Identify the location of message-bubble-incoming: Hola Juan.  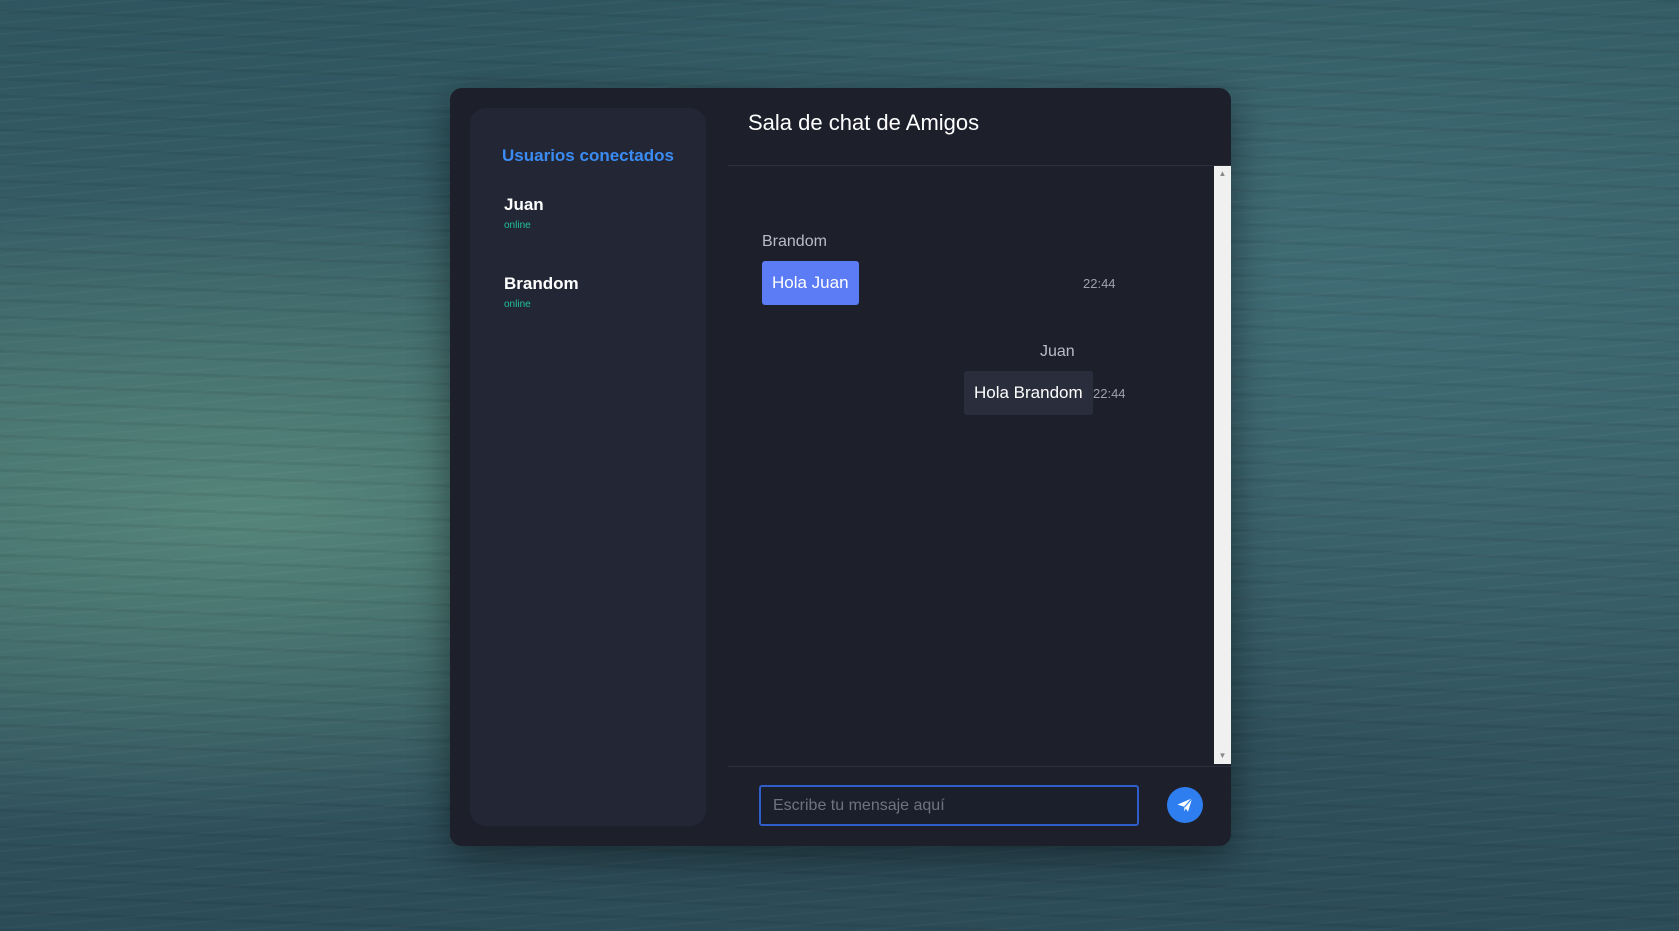
(810, 283).